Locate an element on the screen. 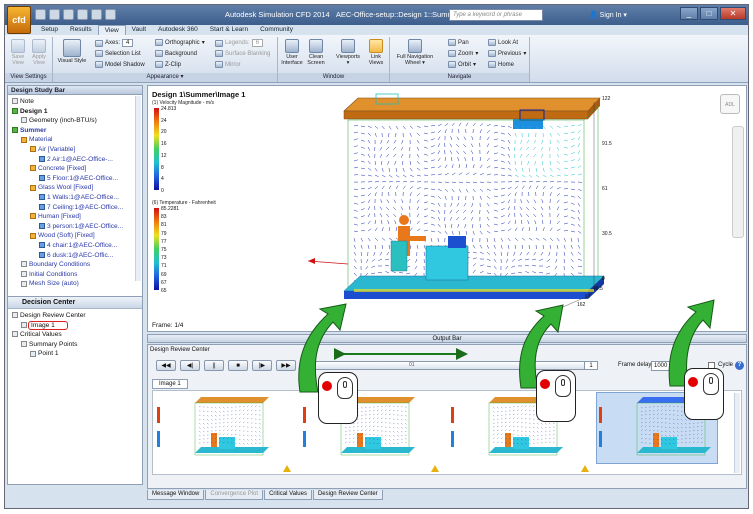  navigation-bar is located at coordinates (738, 182).